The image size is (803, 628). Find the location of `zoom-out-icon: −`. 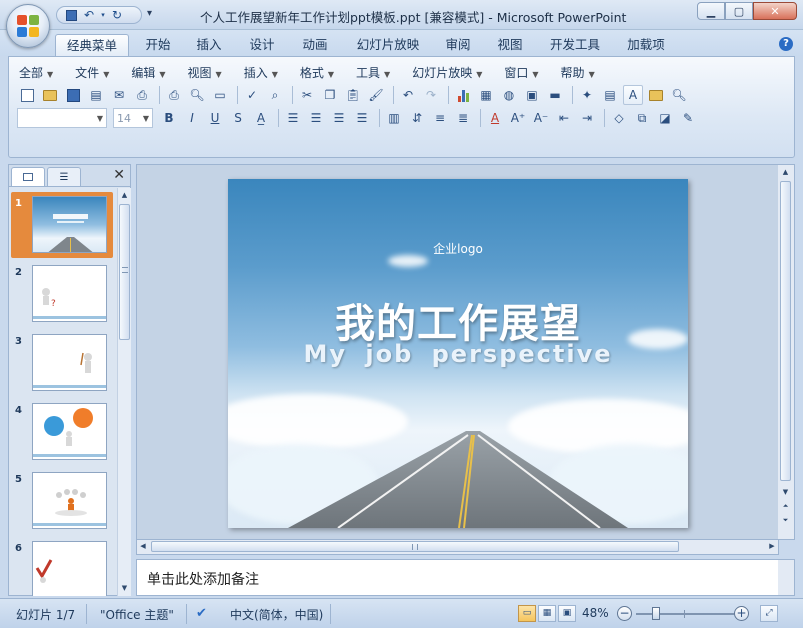

zoom-out-icon: − is located at coordinates (624, 613).